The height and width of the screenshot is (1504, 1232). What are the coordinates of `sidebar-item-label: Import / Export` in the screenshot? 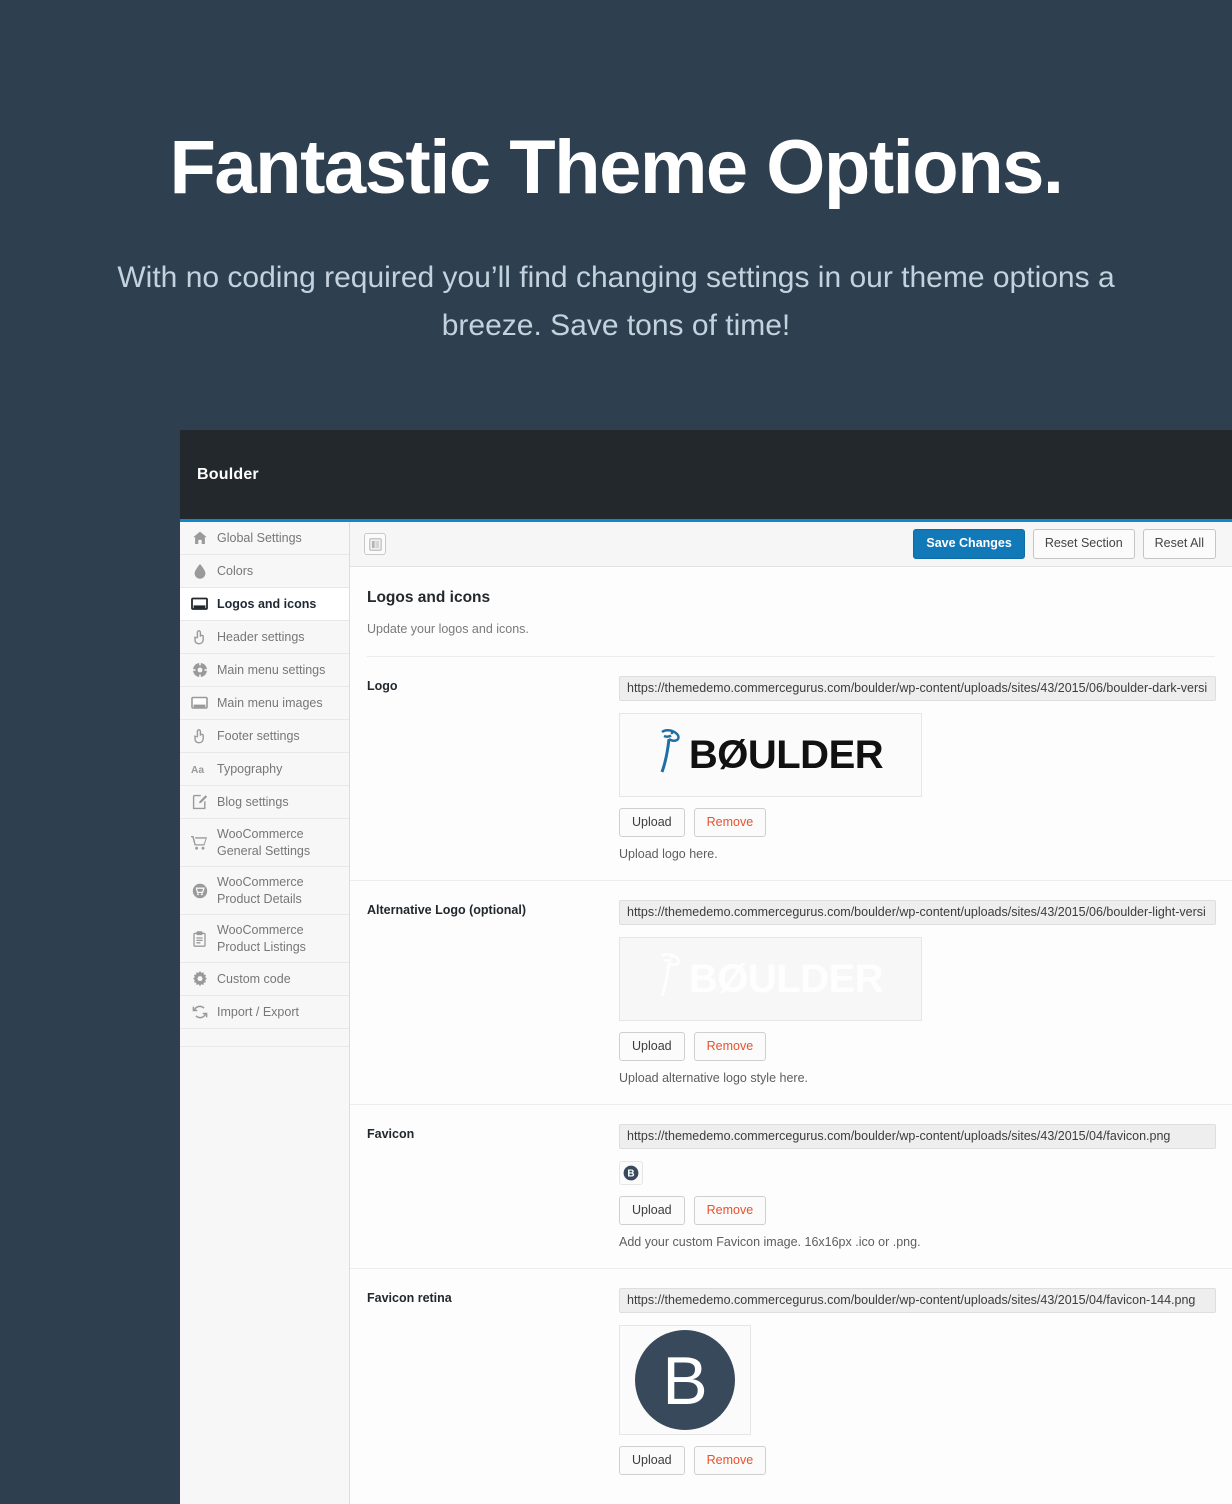 It's located at (258, 1011).